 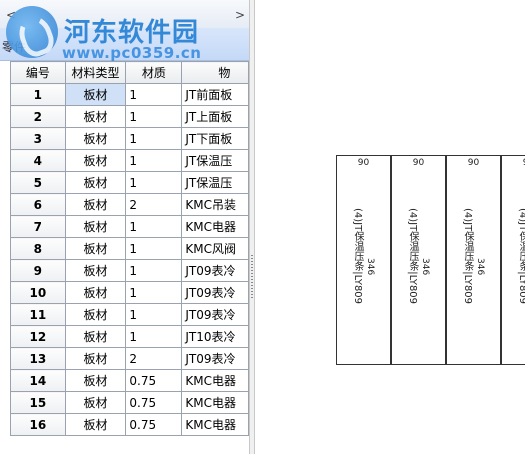 What do you see at coordinates (215, 116) in the screenshot?
I see `part-name-cell: JT上面板` at bounding box center [215, 116].